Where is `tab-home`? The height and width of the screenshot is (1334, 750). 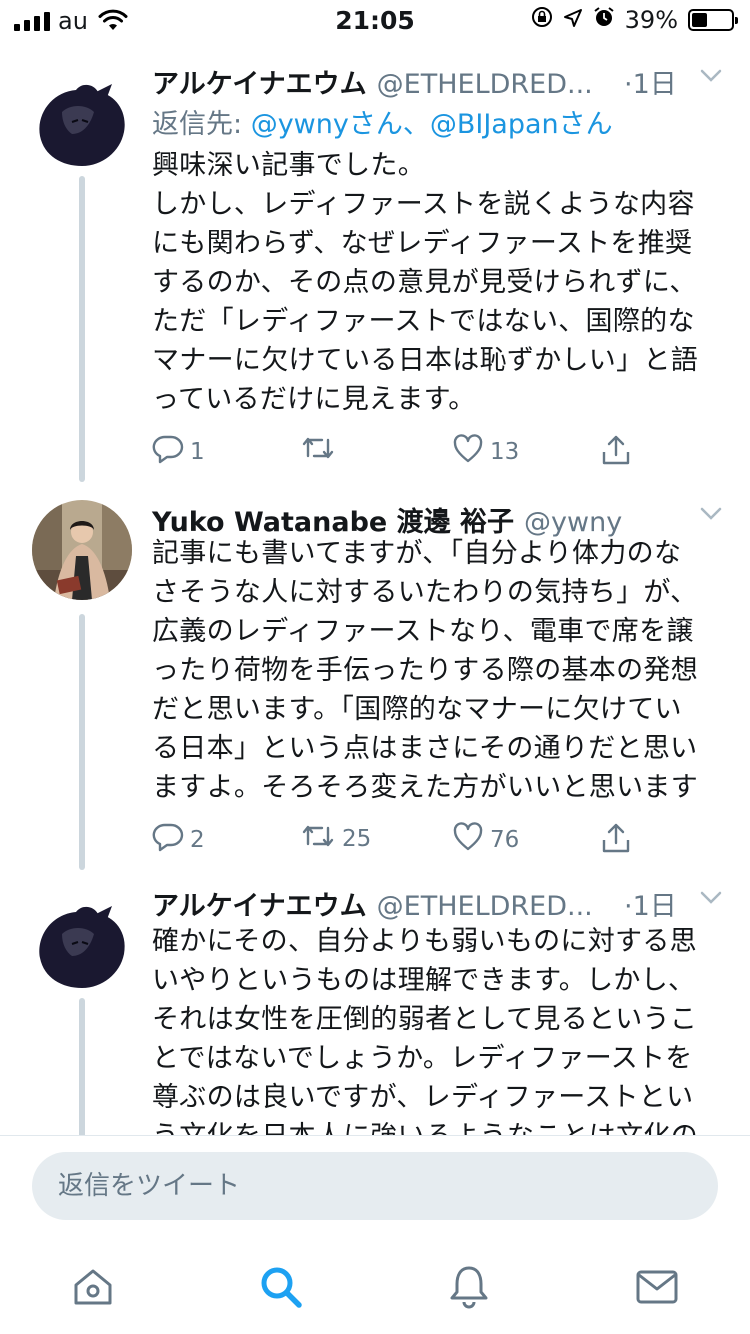 tab-home is located at coordinates (93, 1289).